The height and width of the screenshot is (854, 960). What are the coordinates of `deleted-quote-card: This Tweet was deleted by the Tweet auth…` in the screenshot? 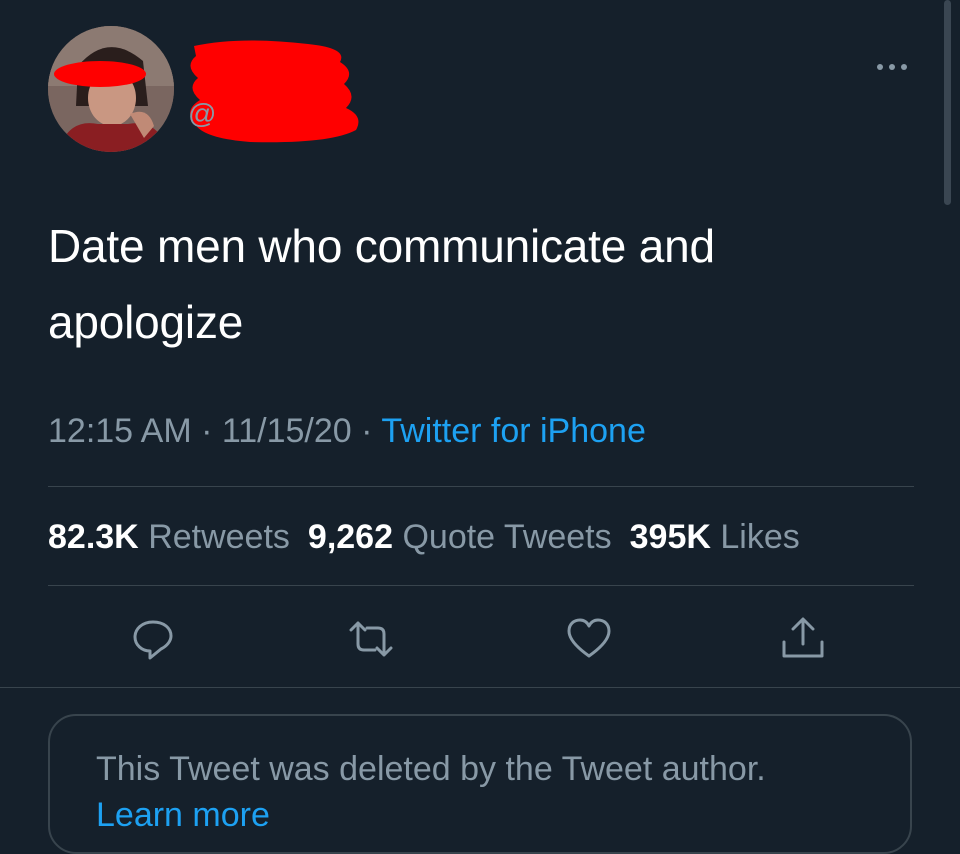 It's located at (480, 784).